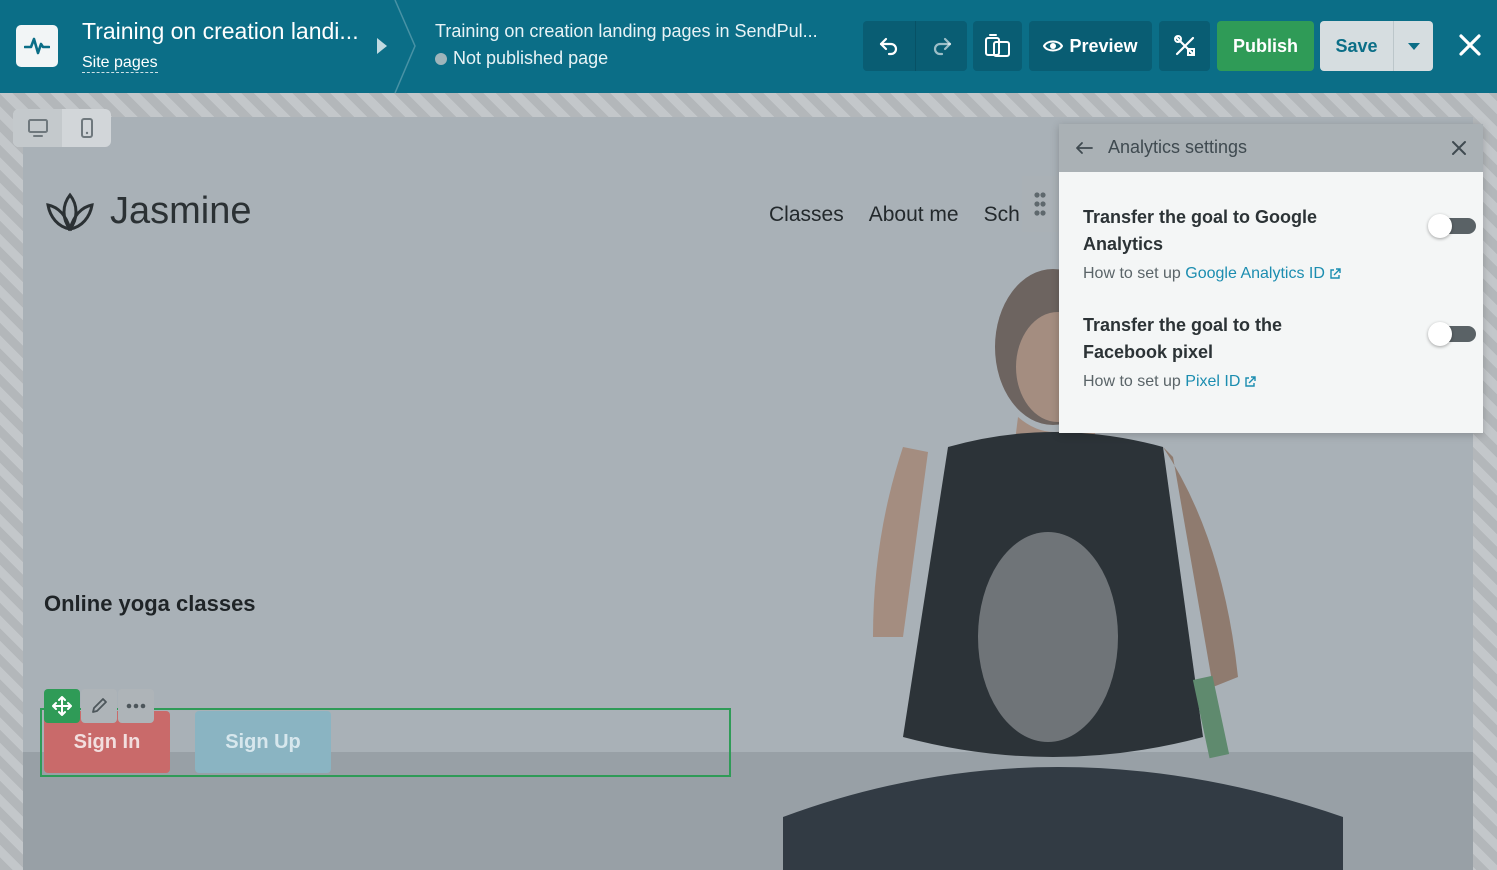  I want to click on desktop-icon, so click(37, 128).